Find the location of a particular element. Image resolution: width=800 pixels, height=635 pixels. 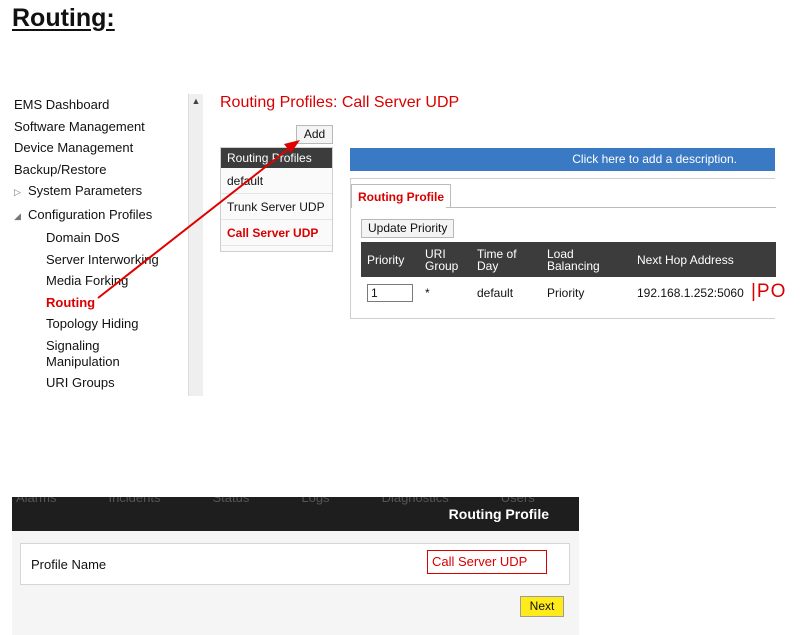

cell-load-balancing: Priority is located at coordinates (566, 293).